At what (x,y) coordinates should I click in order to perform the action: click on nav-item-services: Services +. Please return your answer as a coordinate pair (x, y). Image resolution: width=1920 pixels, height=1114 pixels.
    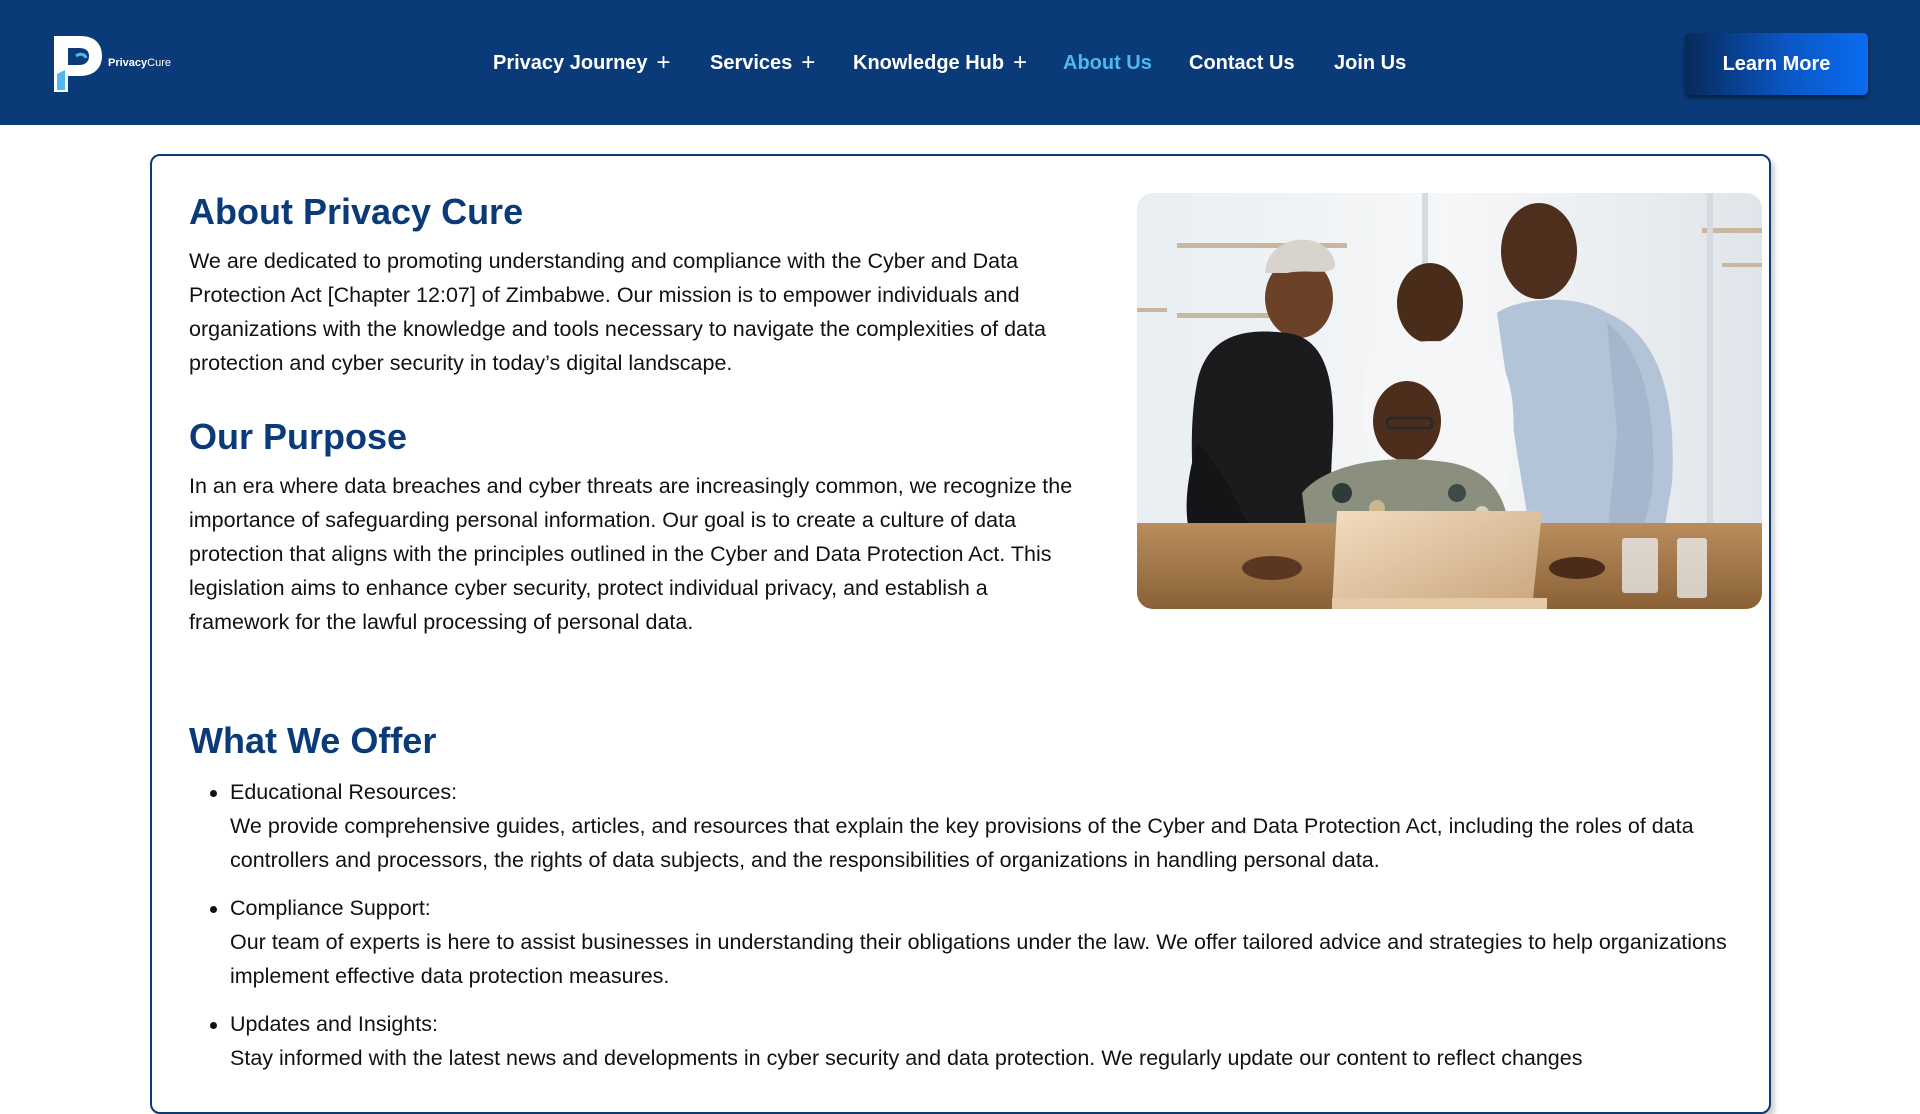
    Looking at the image, I should click on (762, 63).